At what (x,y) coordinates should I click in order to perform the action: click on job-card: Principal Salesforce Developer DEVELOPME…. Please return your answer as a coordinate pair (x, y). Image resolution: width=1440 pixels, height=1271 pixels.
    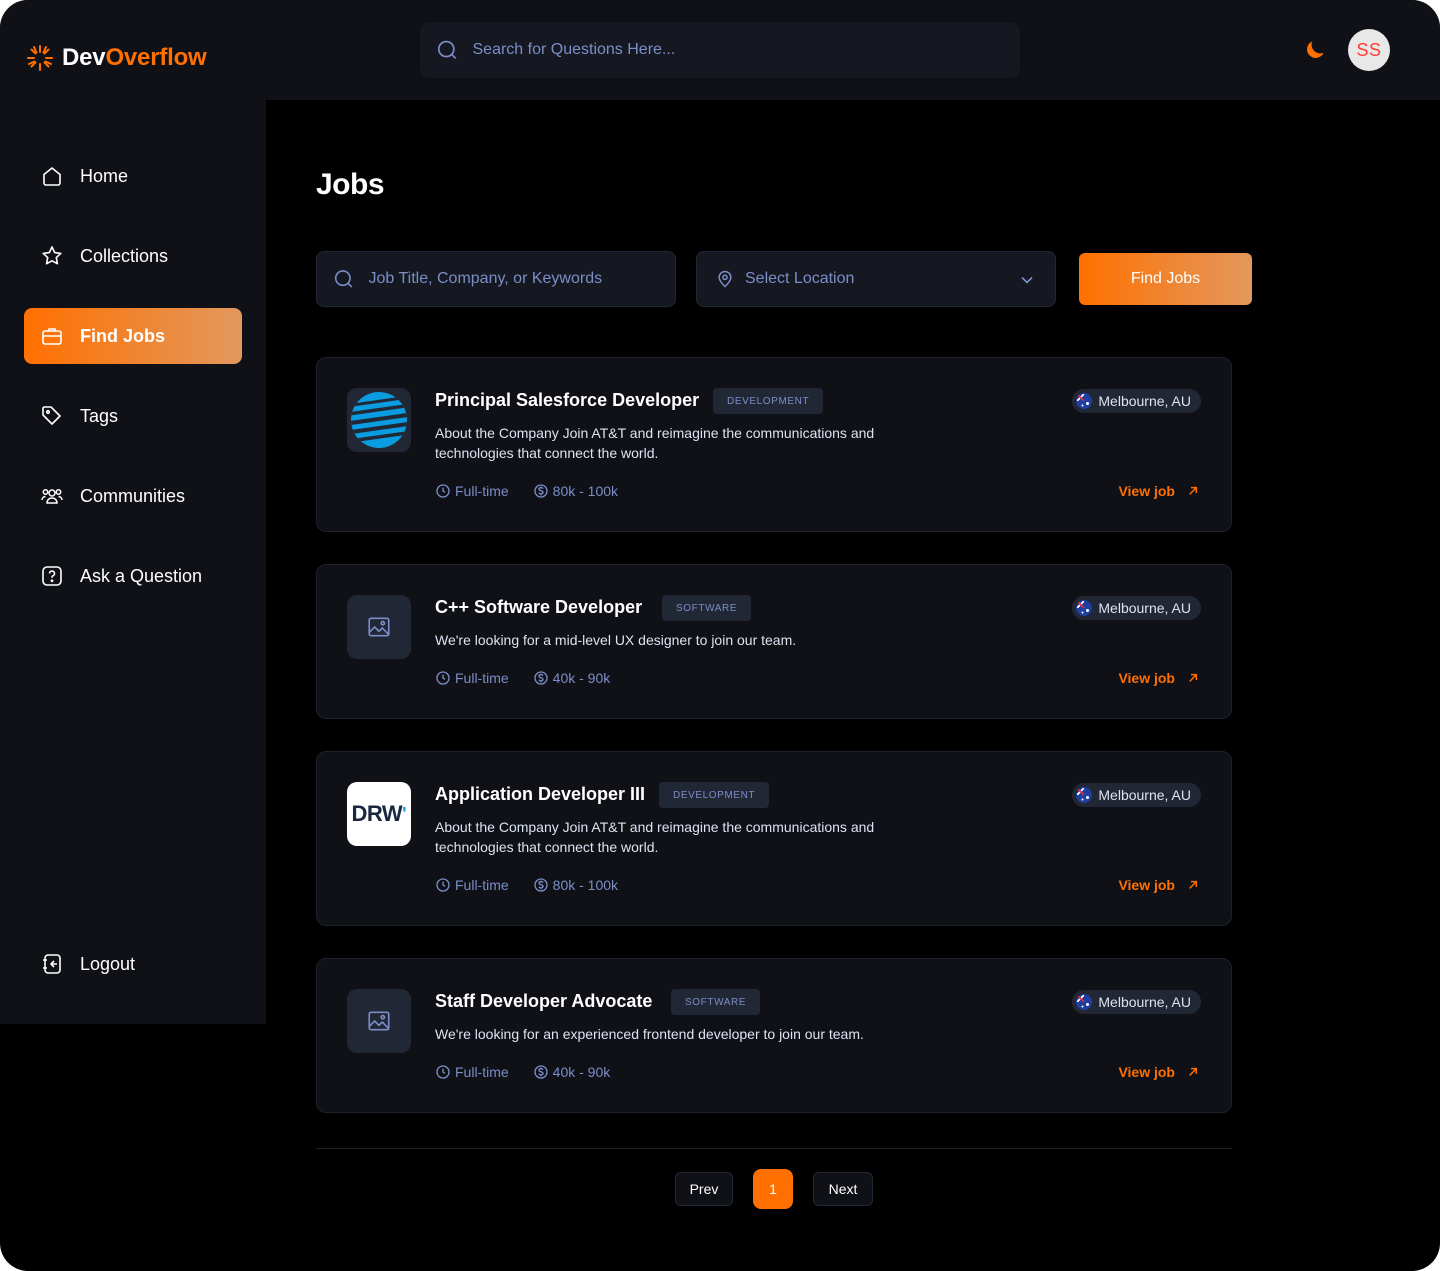
    Looking at the image, I should click on (774, 444).